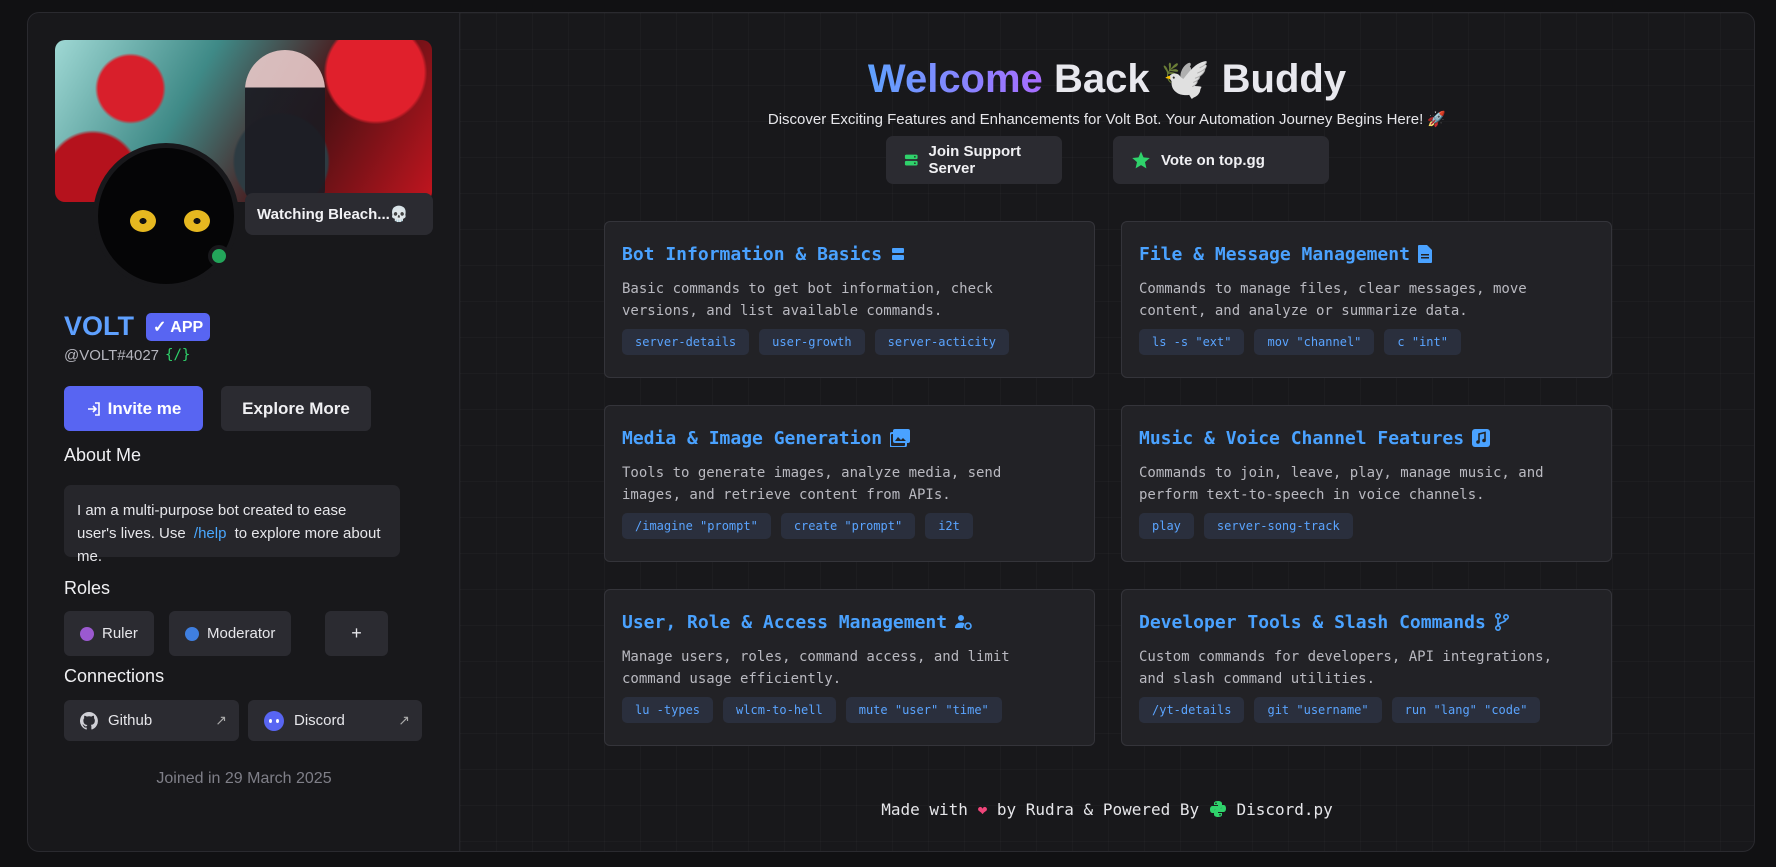 This screenshot has height=867, width=1776. Describe the element at coordinates (112, 355) in the screenshot. I see `profile-handle: @VOLT#4027` at that location.